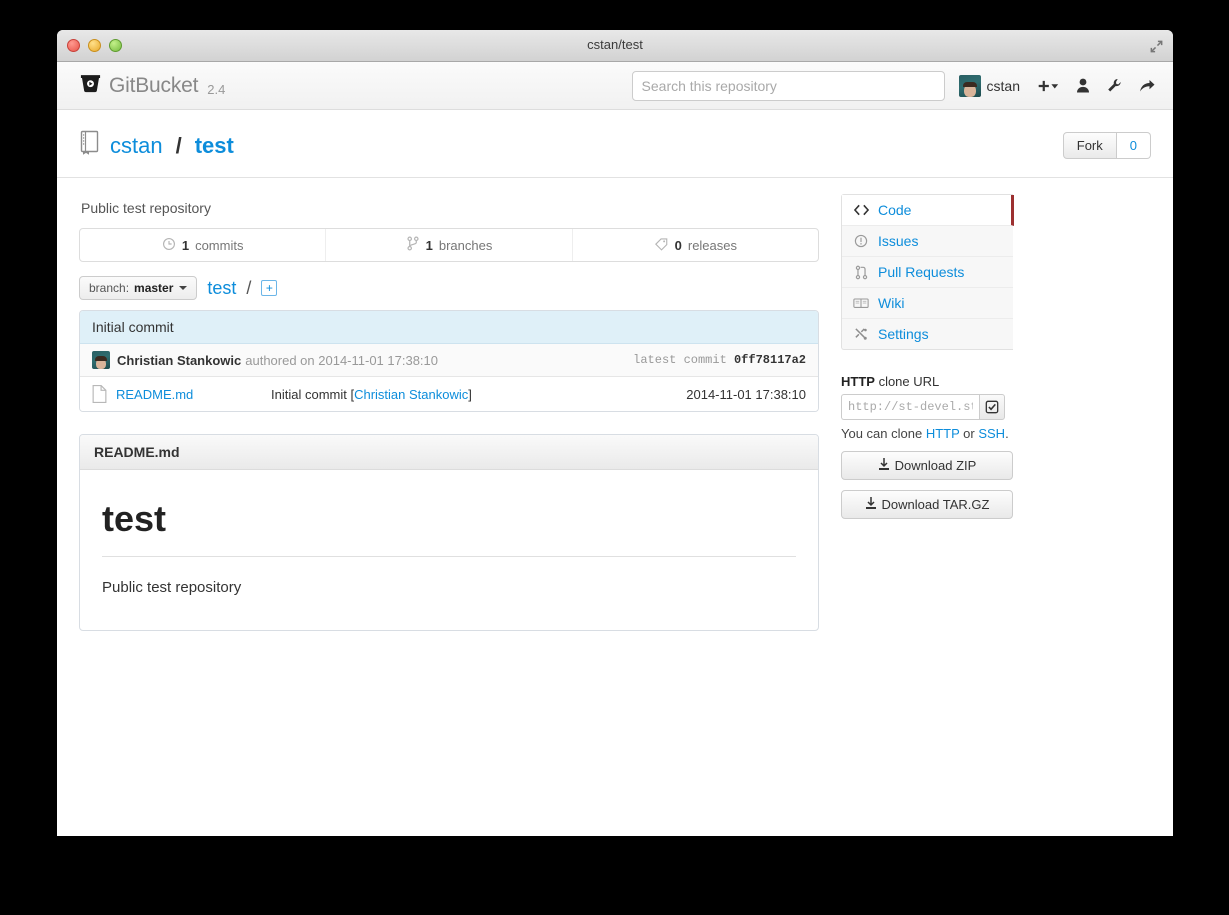 This screenshot has width=1229, height=915. I want to click on clone-hint-or: or, so click(969, 433).